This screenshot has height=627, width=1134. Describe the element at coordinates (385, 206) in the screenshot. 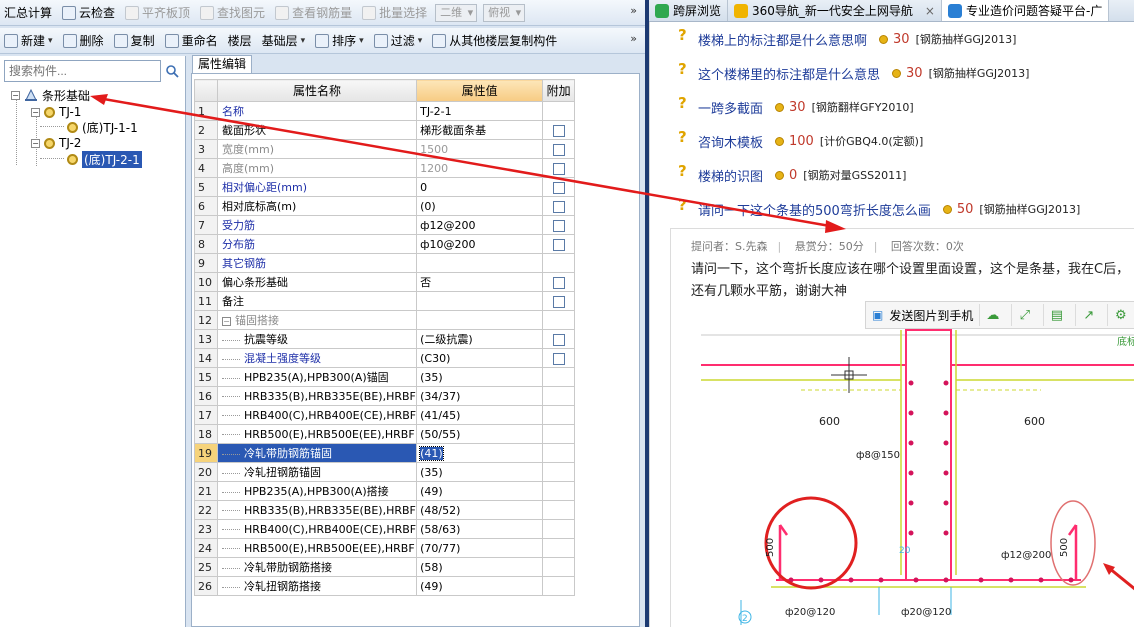

I see `property-row: 6 相对底标高(m) (0)` at that location.